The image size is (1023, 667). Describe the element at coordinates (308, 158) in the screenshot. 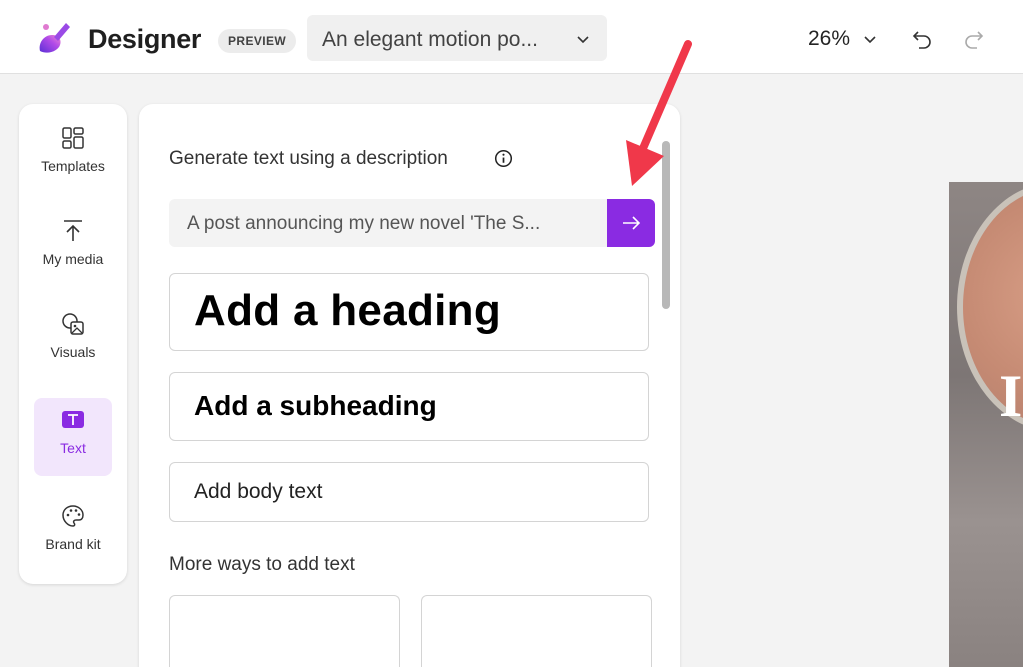

I see `generate-text-heading: Generate text using a description` at that location.